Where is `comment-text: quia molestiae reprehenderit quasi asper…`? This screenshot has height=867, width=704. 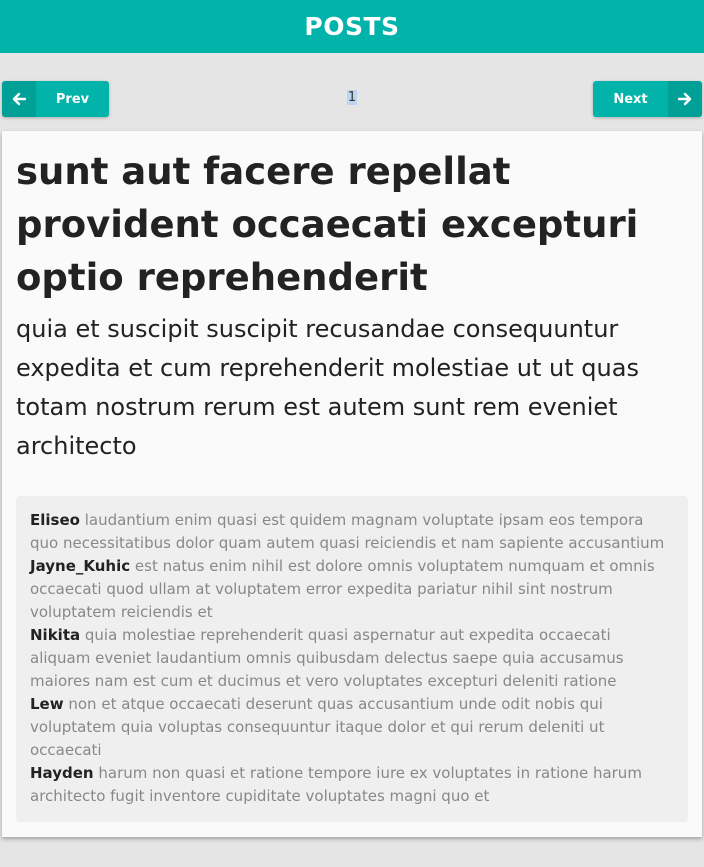
comment-text: quia molestiae reprehenderit quasi asper… is located at coordinates (327, 658).